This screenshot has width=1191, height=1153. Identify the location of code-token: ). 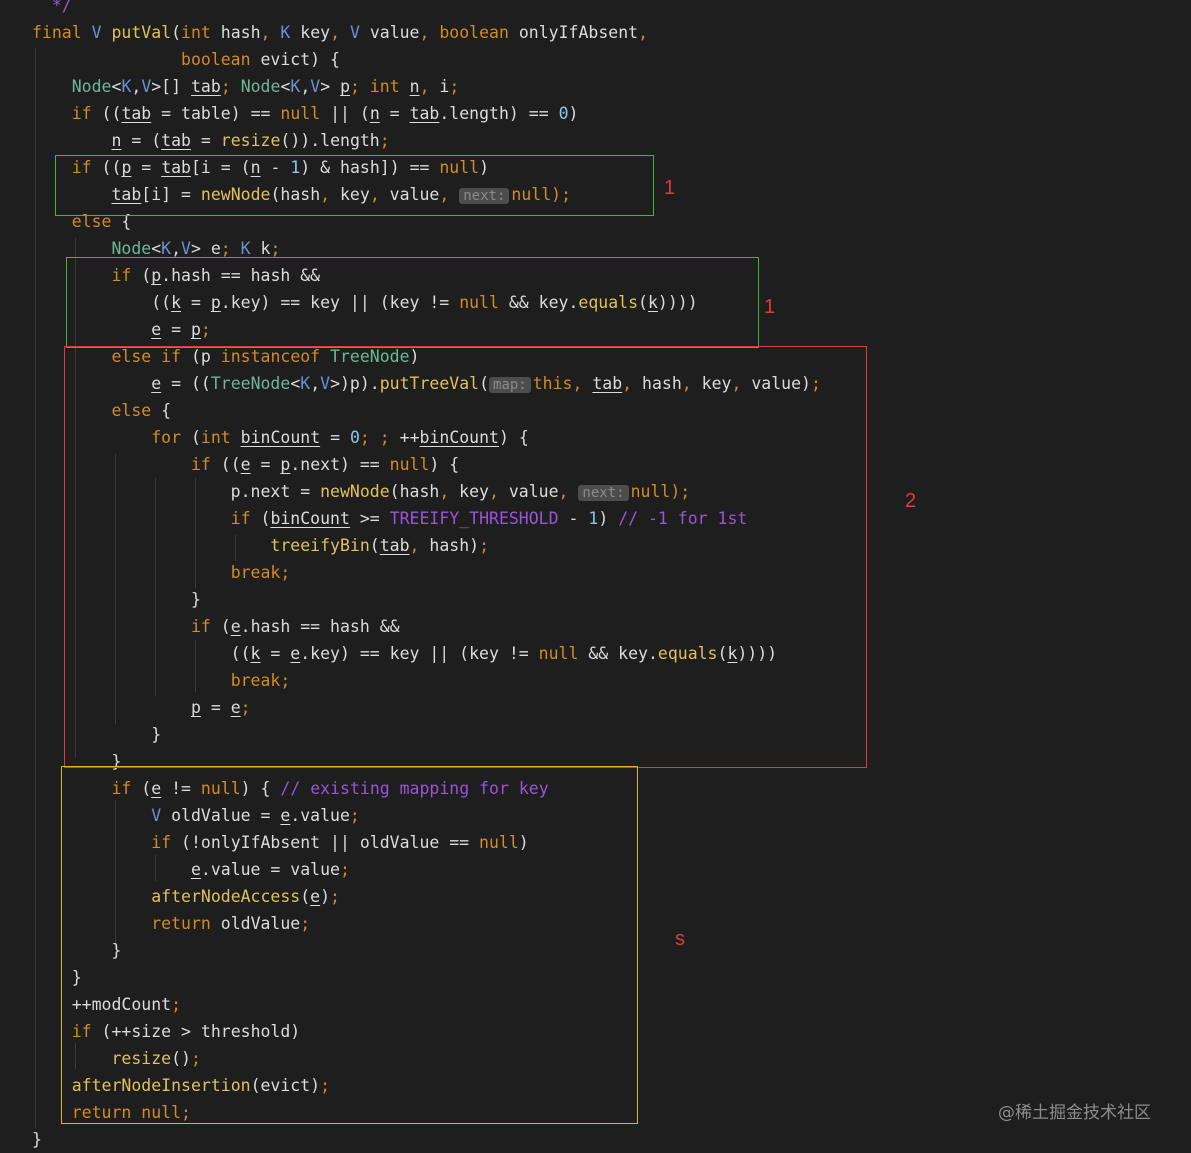
(573, 113).